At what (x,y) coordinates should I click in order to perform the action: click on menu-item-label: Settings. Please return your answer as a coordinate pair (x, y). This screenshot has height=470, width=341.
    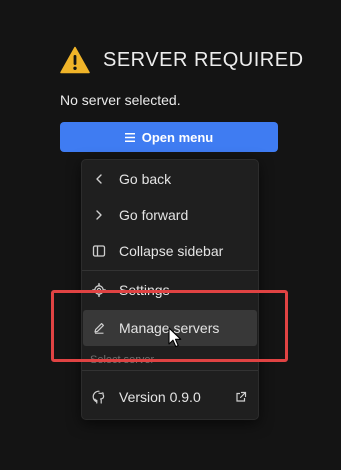
    Looking at the image, I should click on (144, 290).